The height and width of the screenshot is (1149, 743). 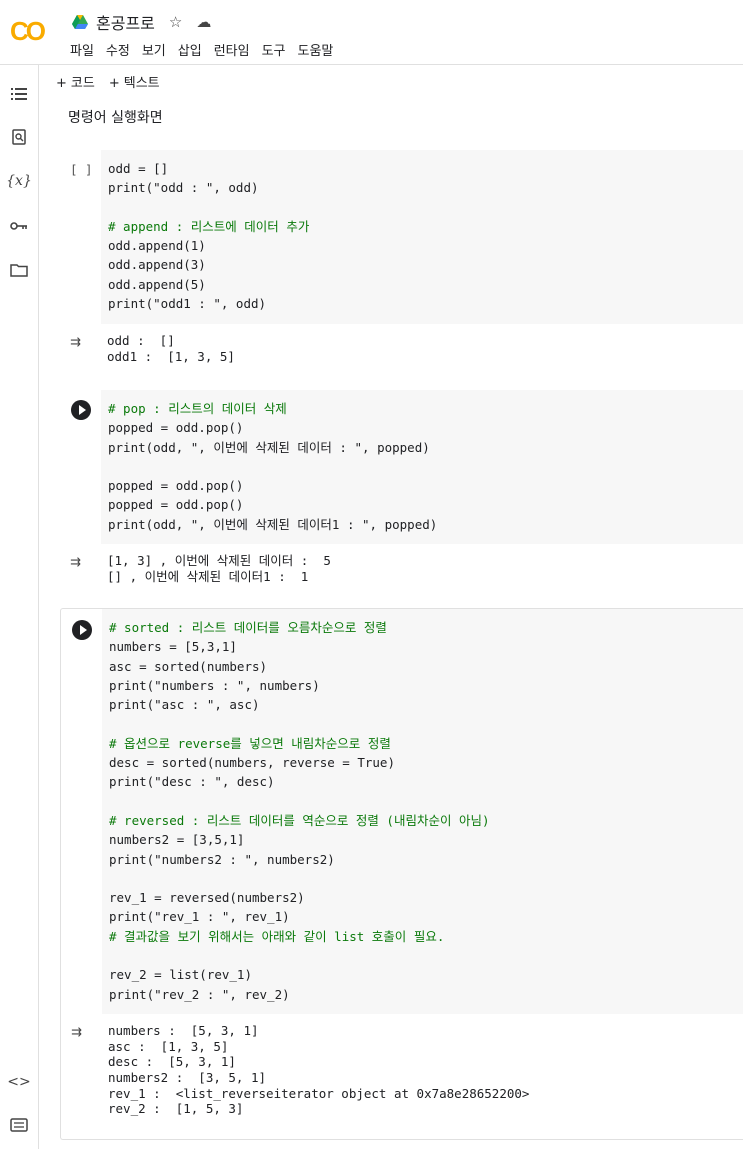 What do you see at coordinates (19, 181) in the screenshot?
I see `variables-icon: {x}` at bounding box center [19, 181].